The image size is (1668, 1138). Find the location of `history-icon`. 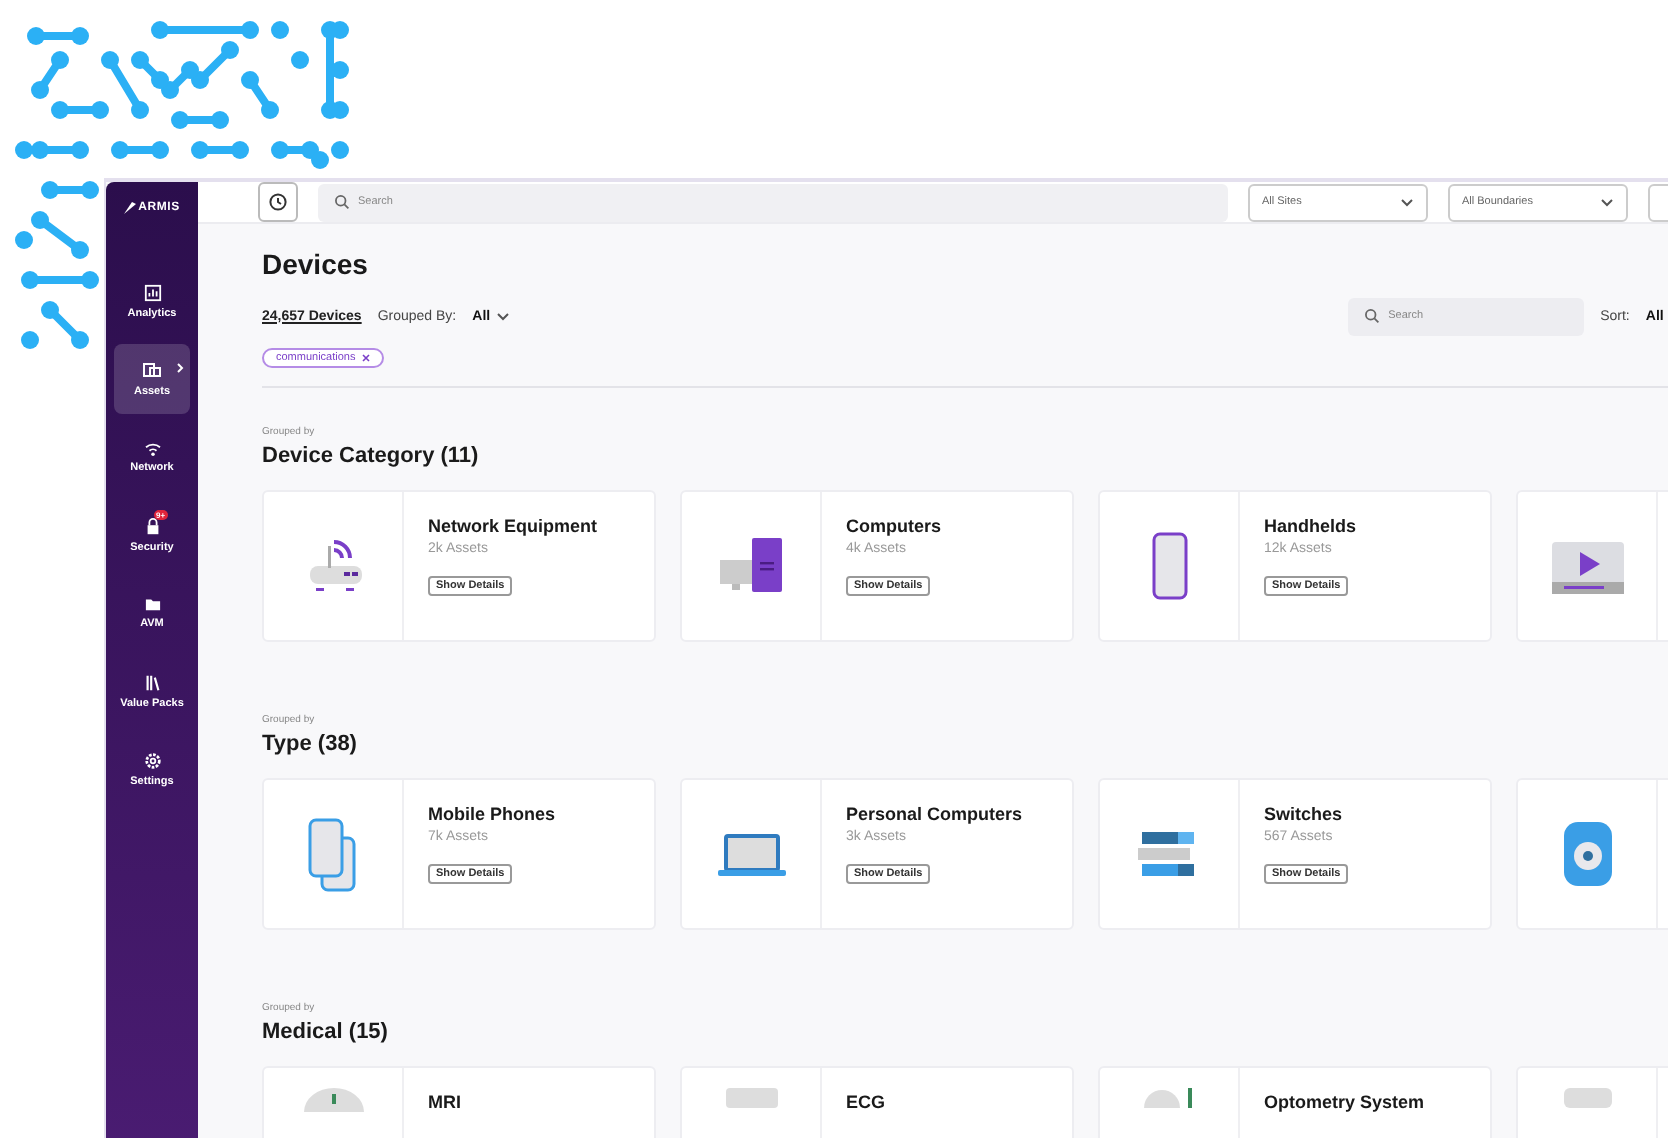

history-icon is located at coordinates (278, 202).